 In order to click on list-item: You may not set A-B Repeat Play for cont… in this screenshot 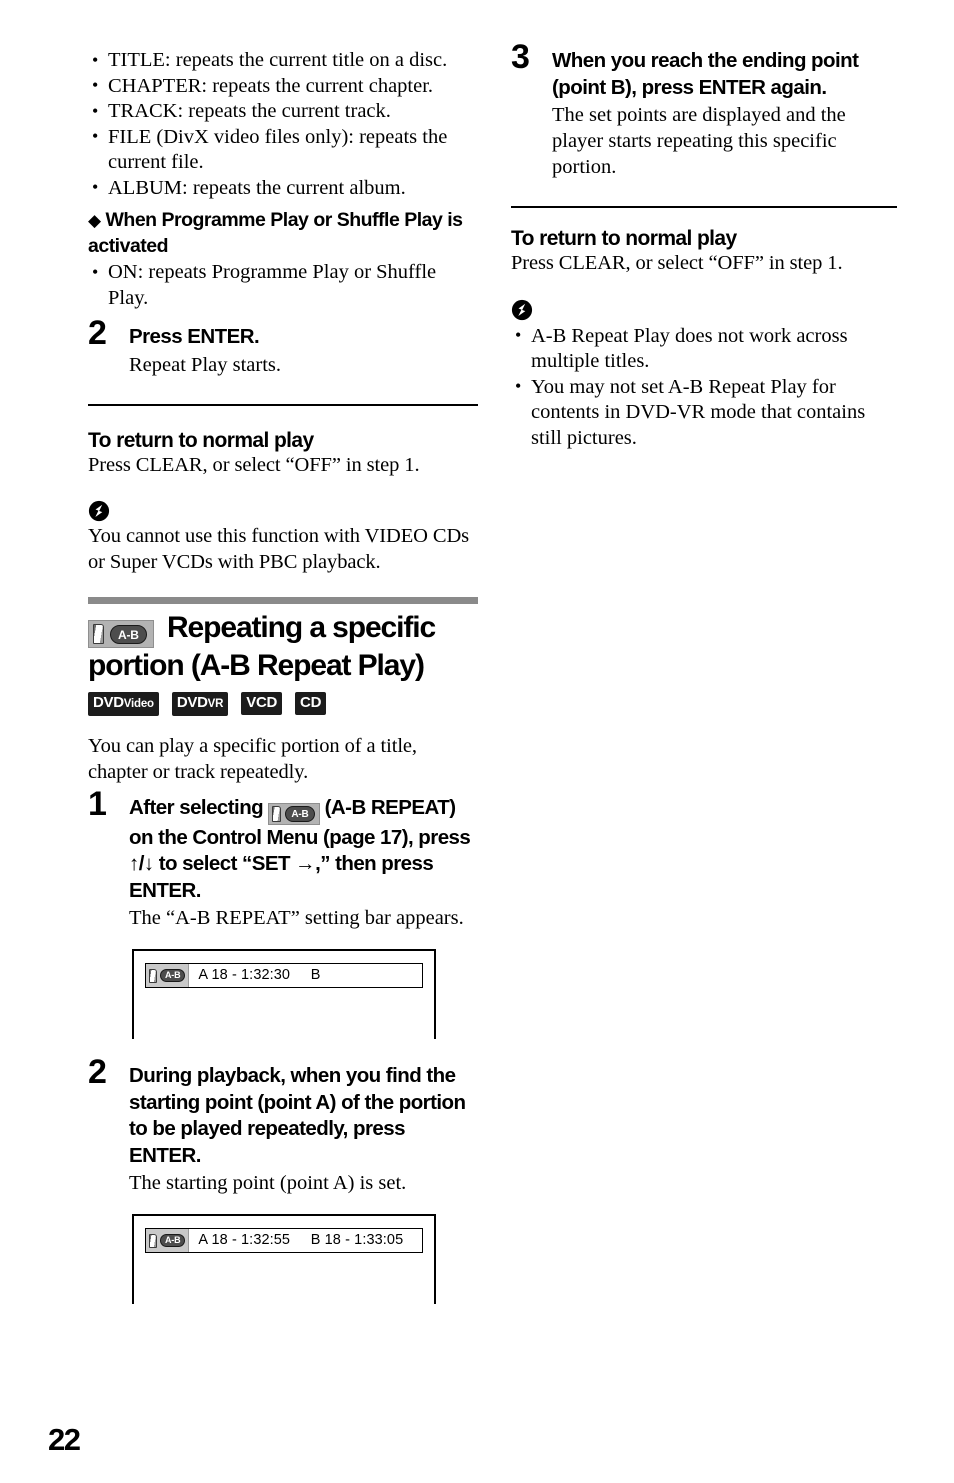, I will do `click(705, 413)`.